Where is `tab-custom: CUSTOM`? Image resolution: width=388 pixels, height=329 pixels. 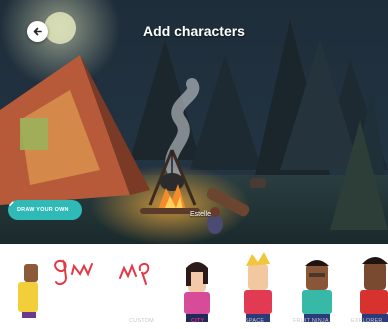 tab-custom: CUSTOM is located at coordinates (141, 321).